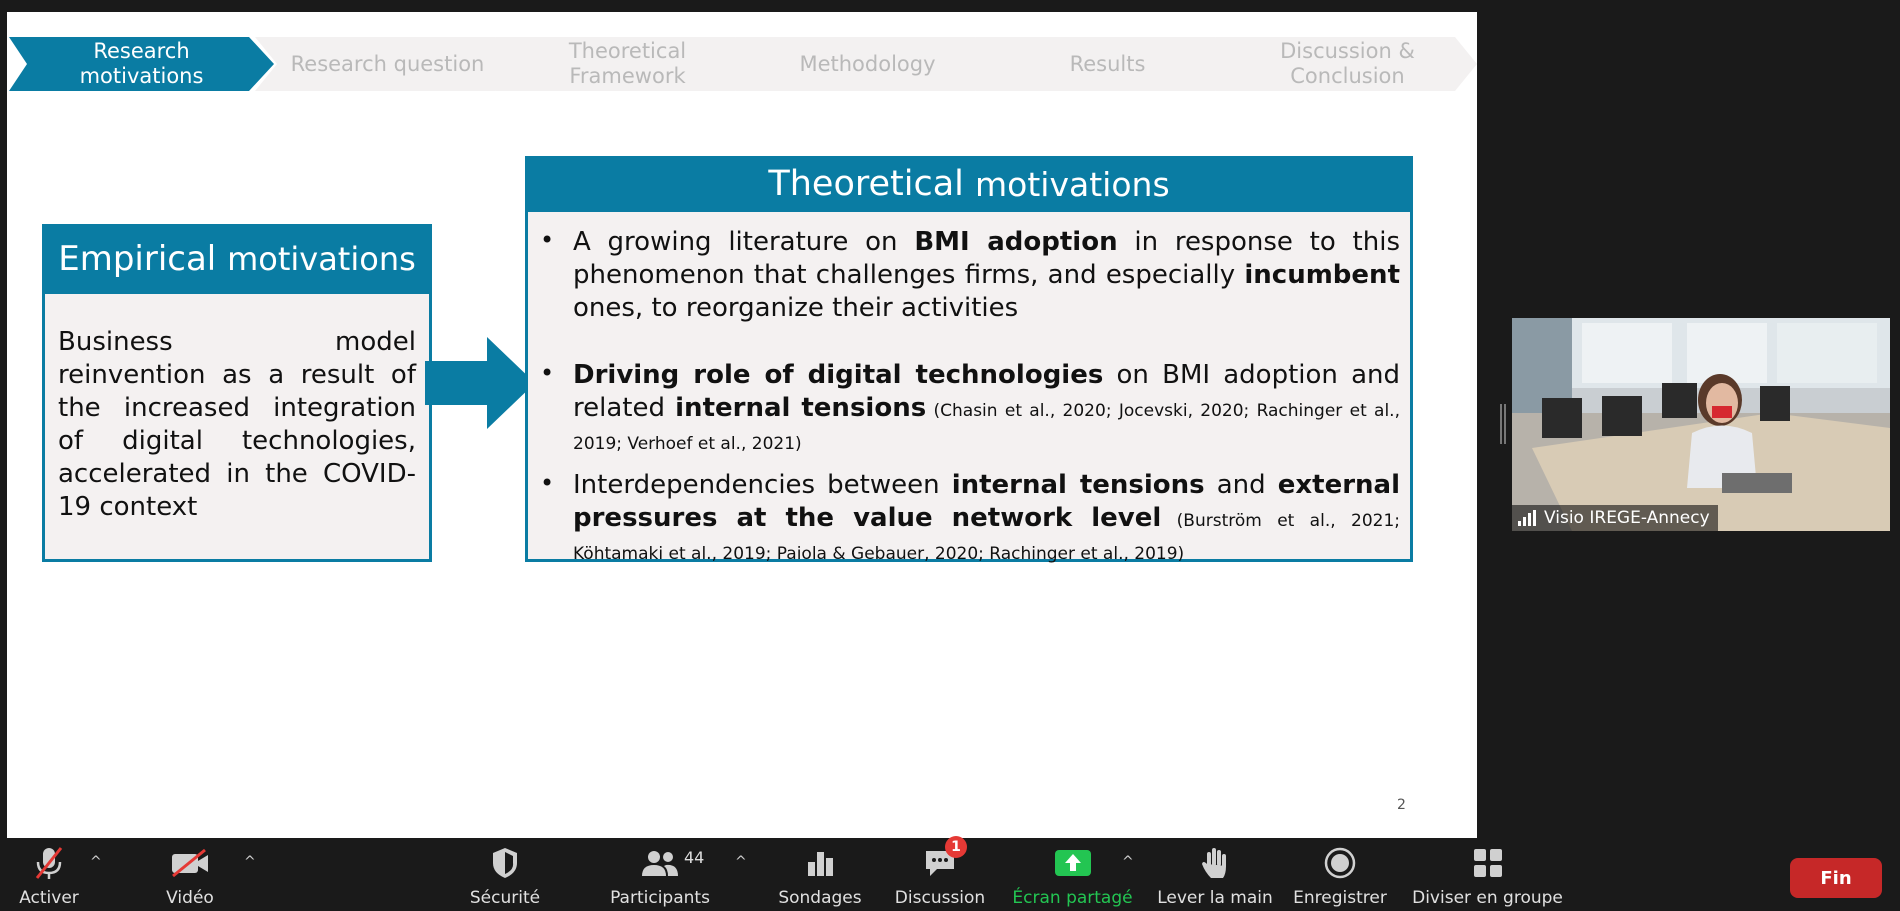 The width and height of the screenshot is (1900, 911). Describe the element at coordinates (1340, 898) in the screenshot. I see `record-label: Enregistrer` at that location.